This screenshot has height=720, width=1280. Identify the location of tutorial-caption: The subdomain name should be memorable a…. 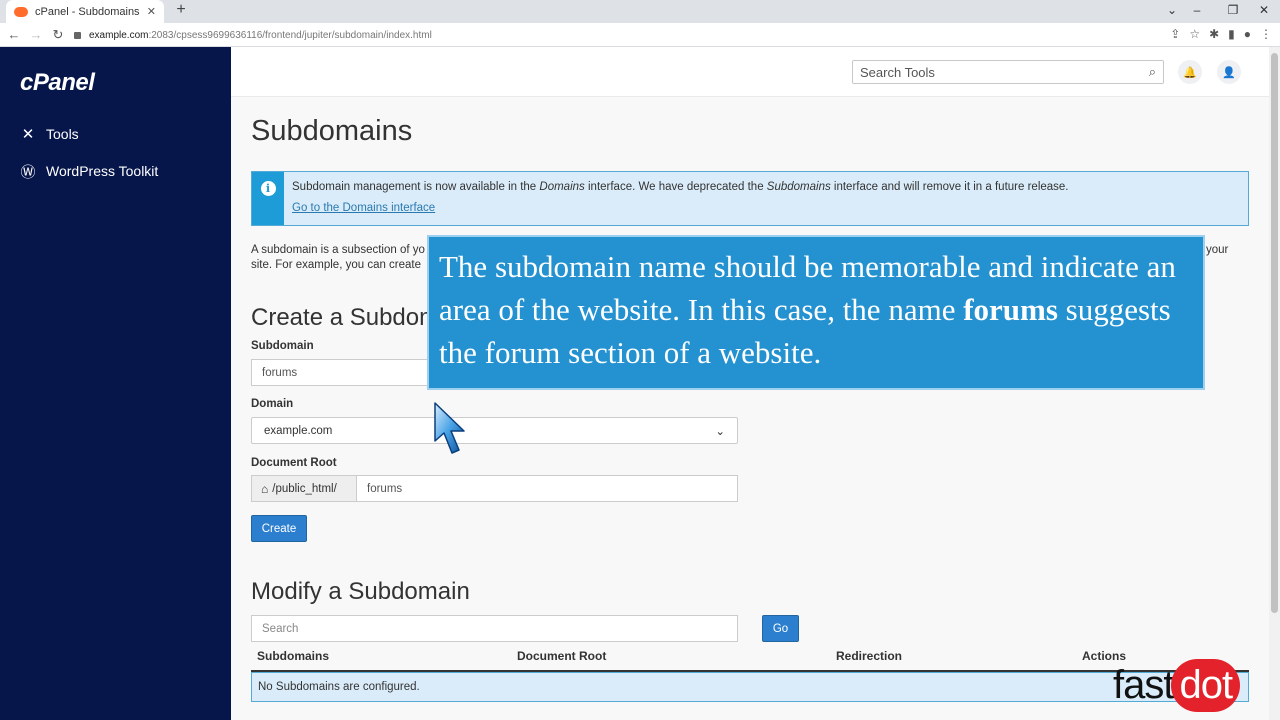
(816, 312).